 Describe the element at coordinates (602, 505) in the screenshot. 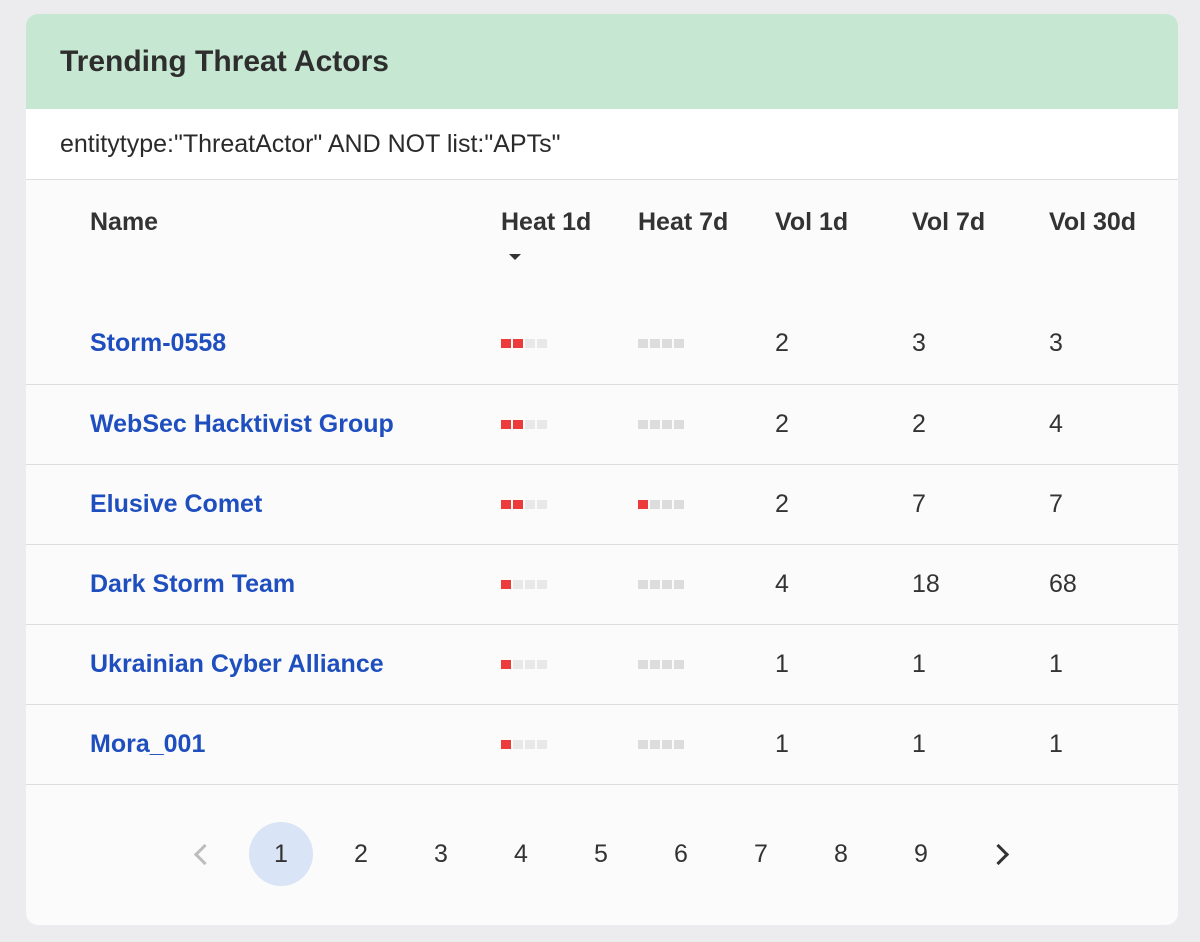

I see `table-row: Elusive Comet 2 7 7` at that location.